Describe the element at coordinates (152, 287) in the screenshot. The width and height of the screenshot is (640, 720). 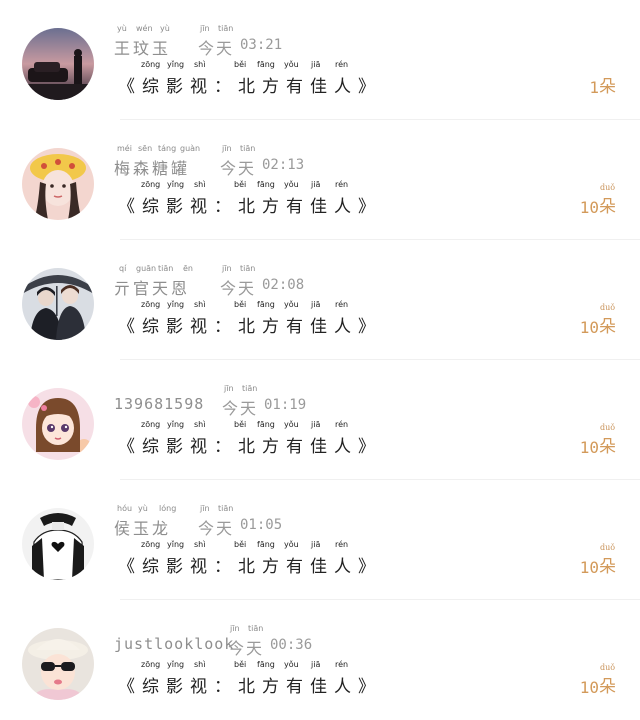
I see `username: 亓官天恩` at that location.